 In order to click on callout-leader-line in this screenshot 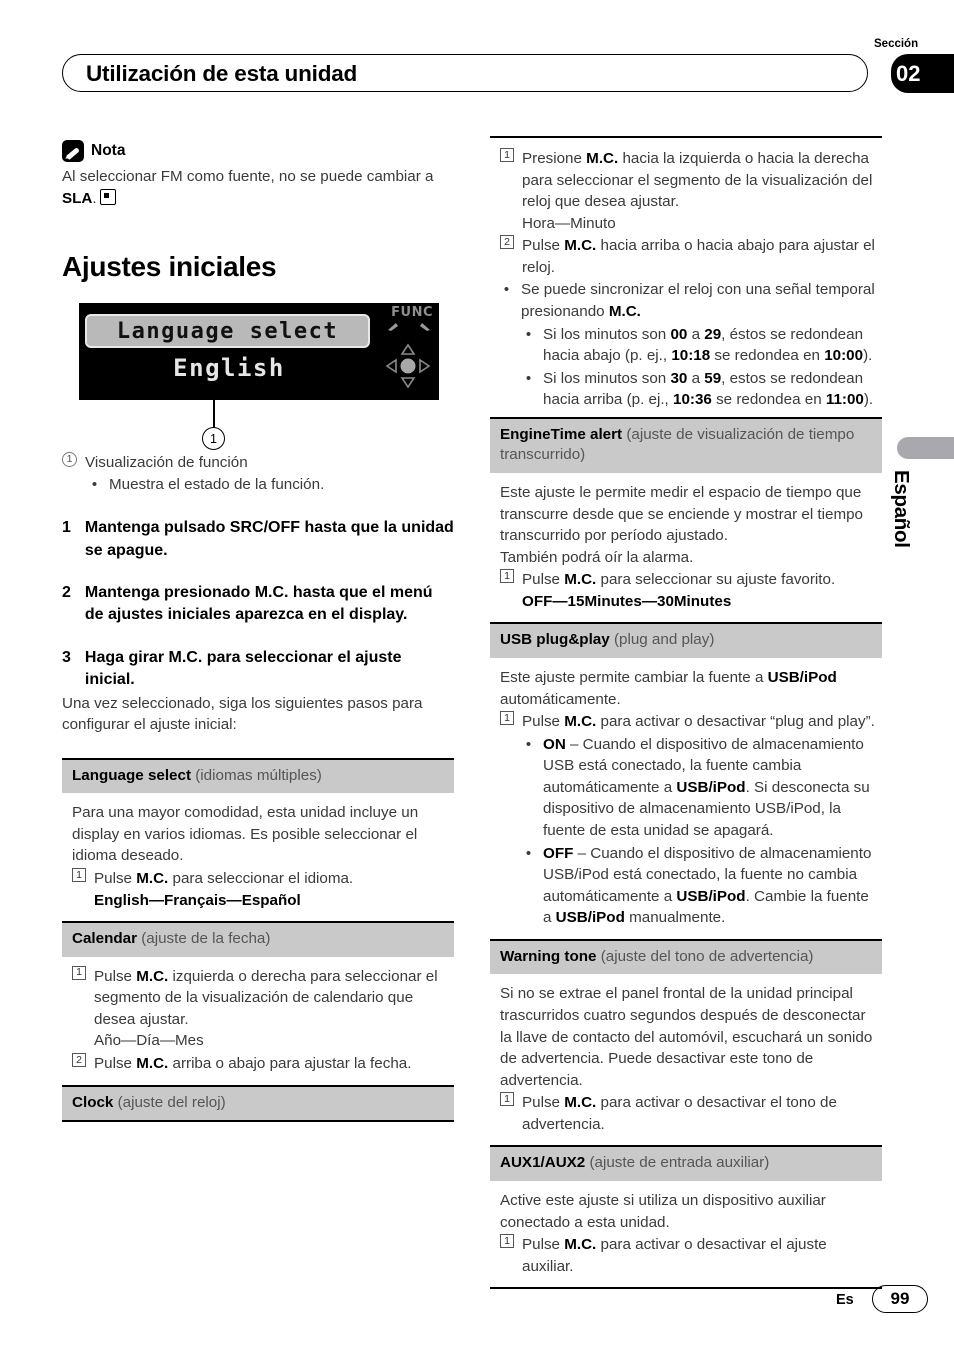, I will do `click(214, 415)`.